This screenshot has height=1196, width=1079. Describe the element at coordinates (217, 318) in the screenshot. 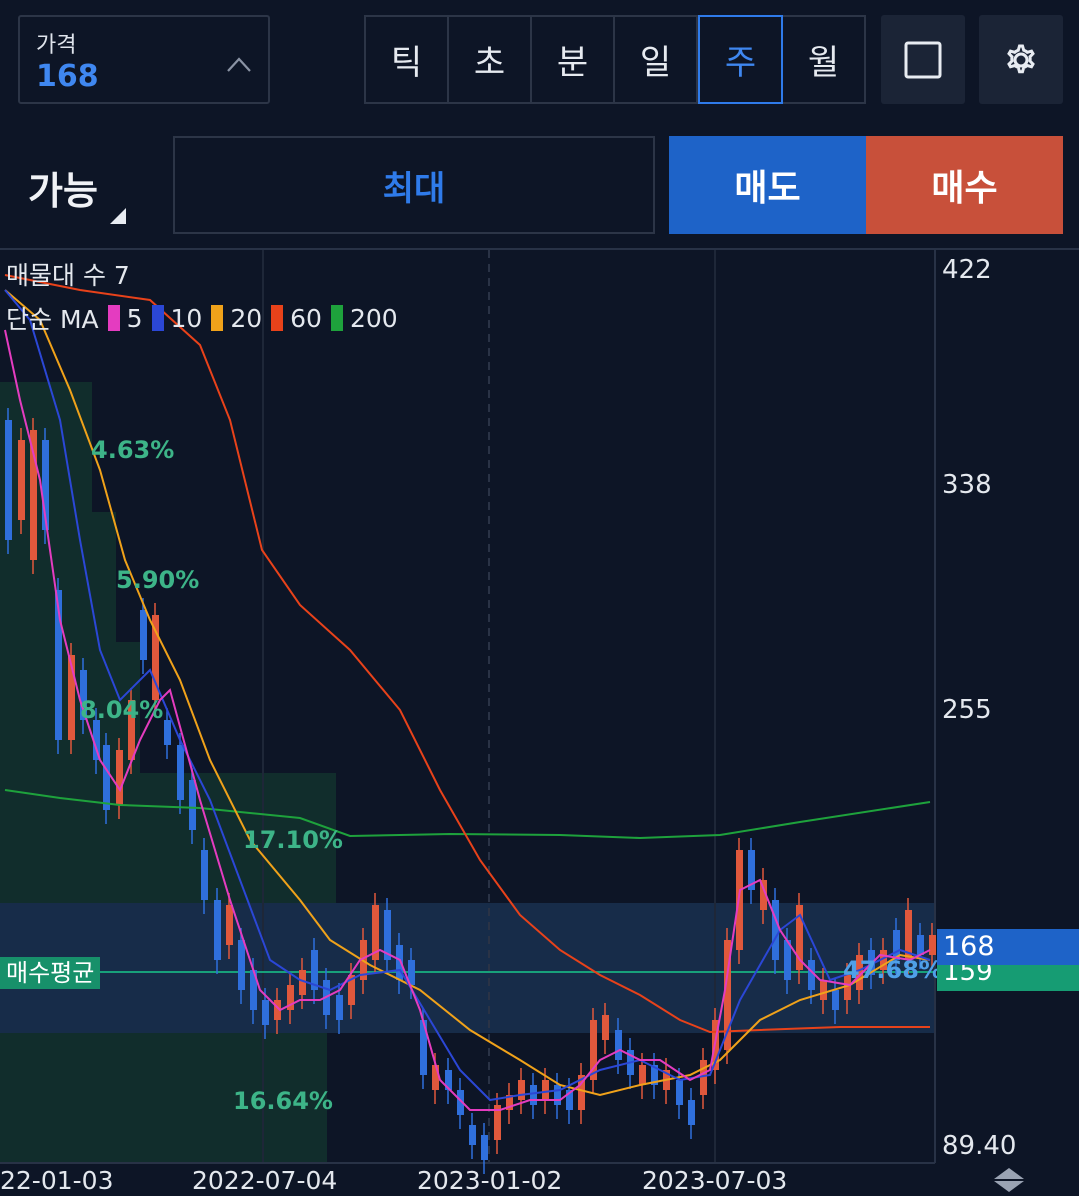

I see `ma20-swatch` at that location.